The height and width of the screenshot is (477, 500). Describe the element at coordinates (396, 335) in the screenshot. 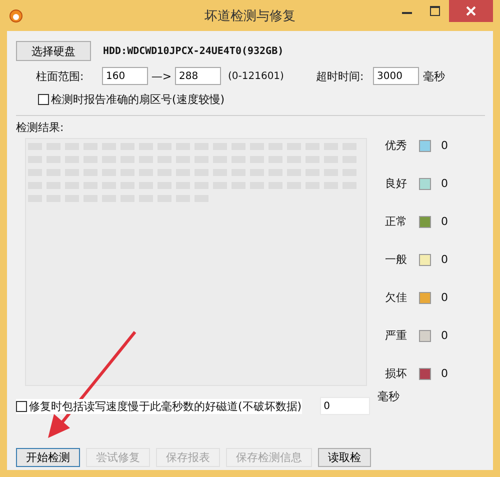

I see `legend-label: 严重` at that location.